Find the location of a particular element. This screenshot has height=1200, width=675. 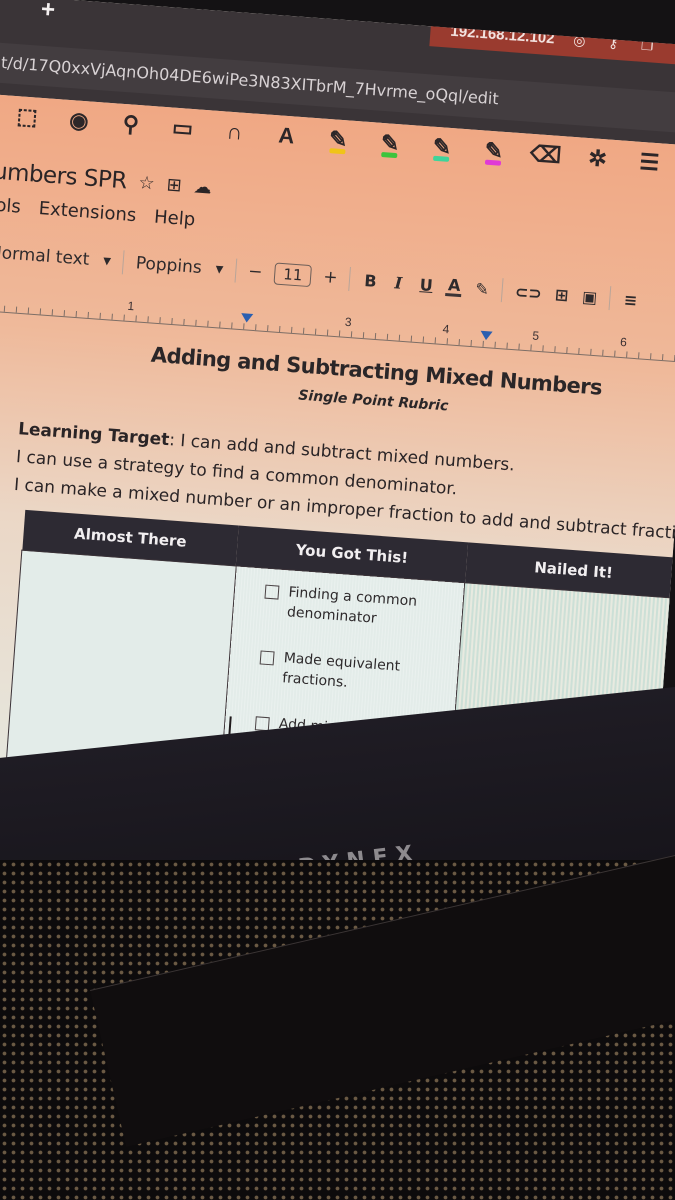

monitor-icon: ▭ is located at coordinates (183, 128).